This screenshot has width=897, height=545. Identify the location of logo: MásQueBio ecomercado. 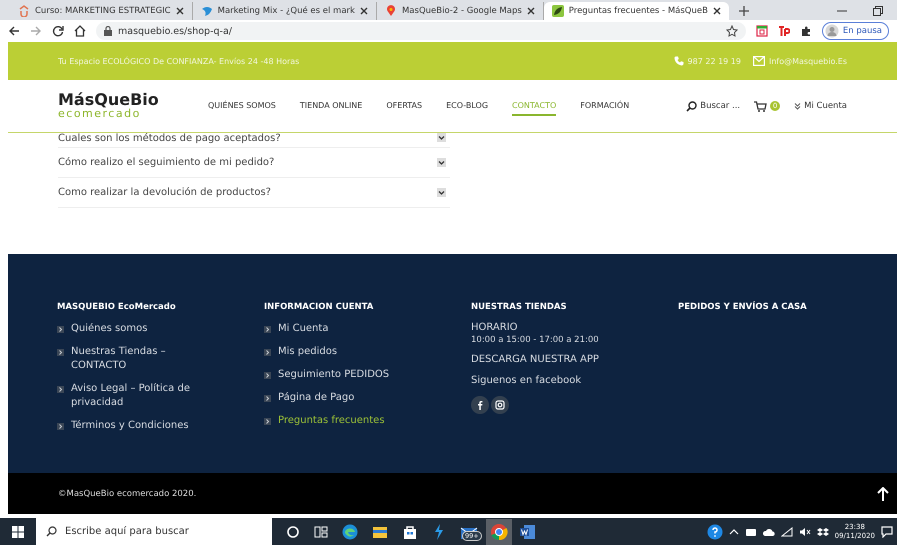
(133, 106).